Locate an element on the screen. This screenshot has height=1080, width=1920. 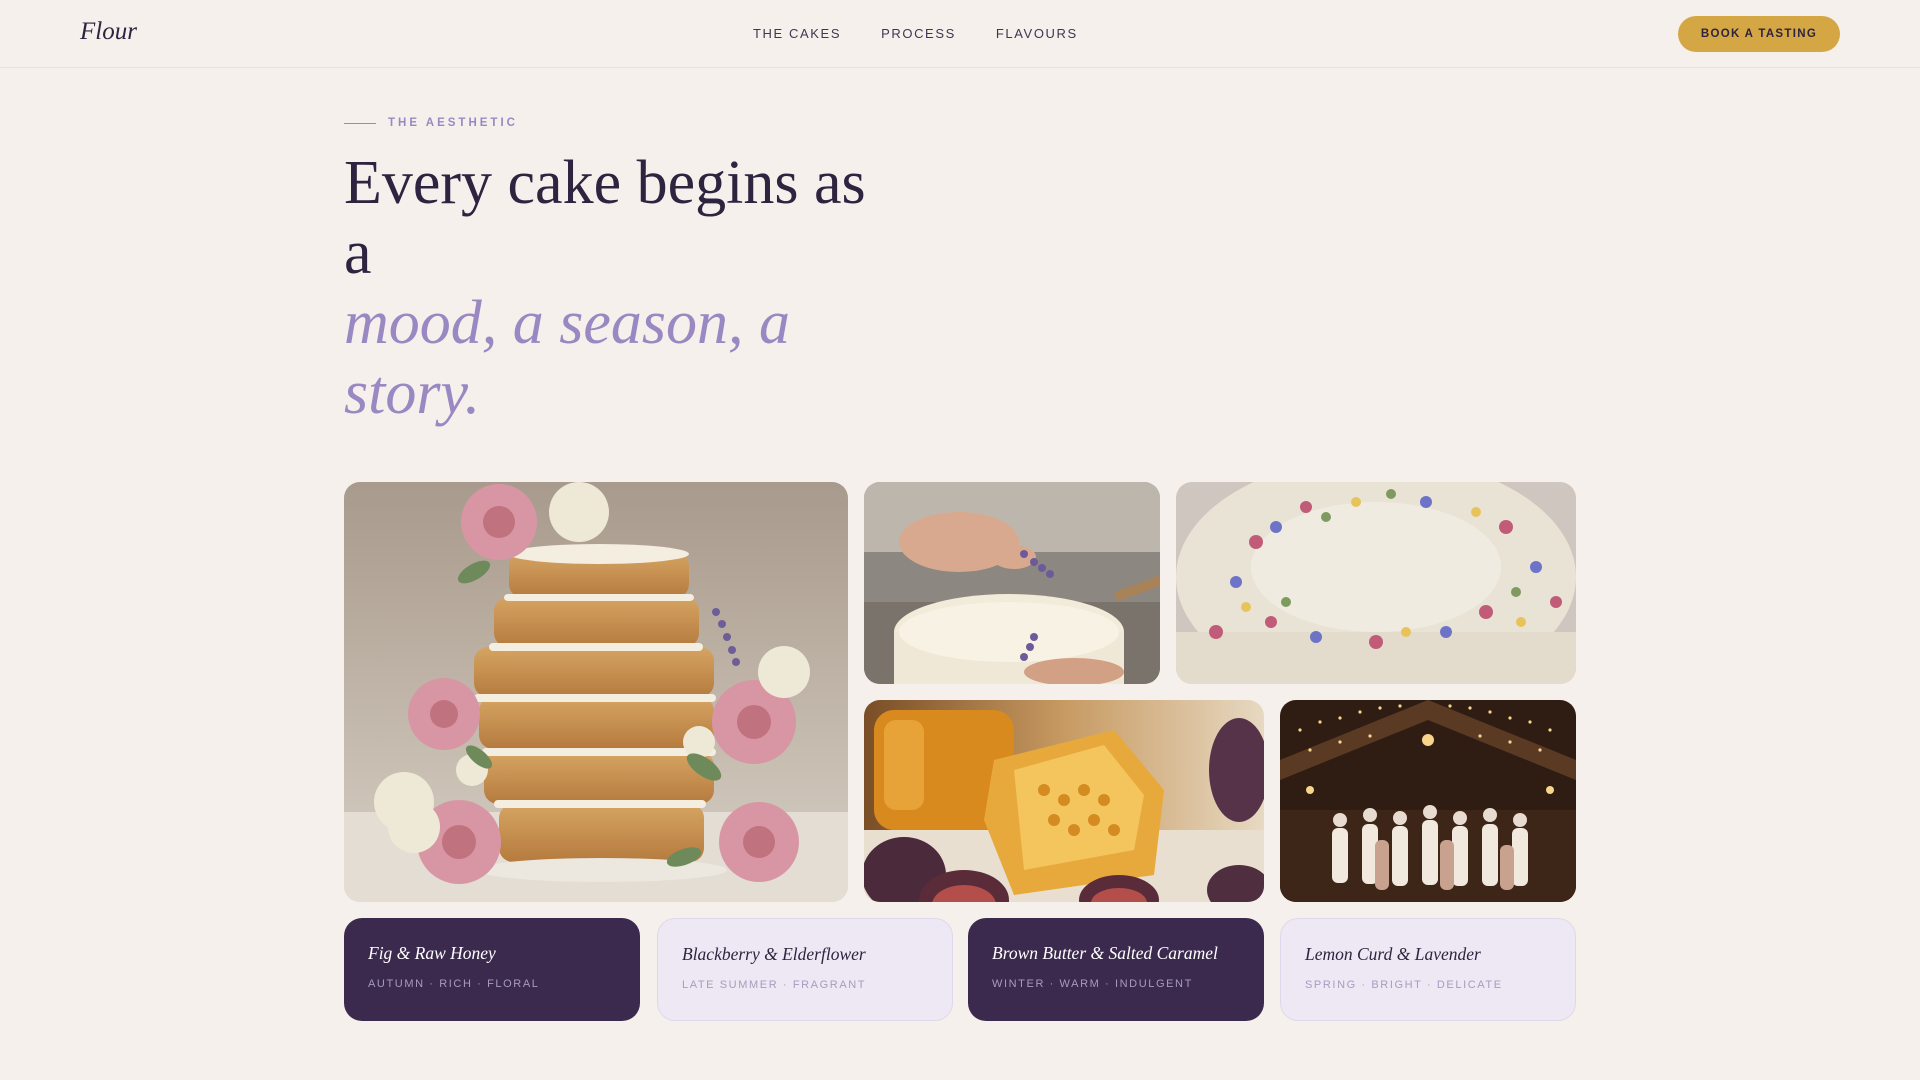
eyebrow-label: THE AESTHETIC is located at coordinates (453, 123).